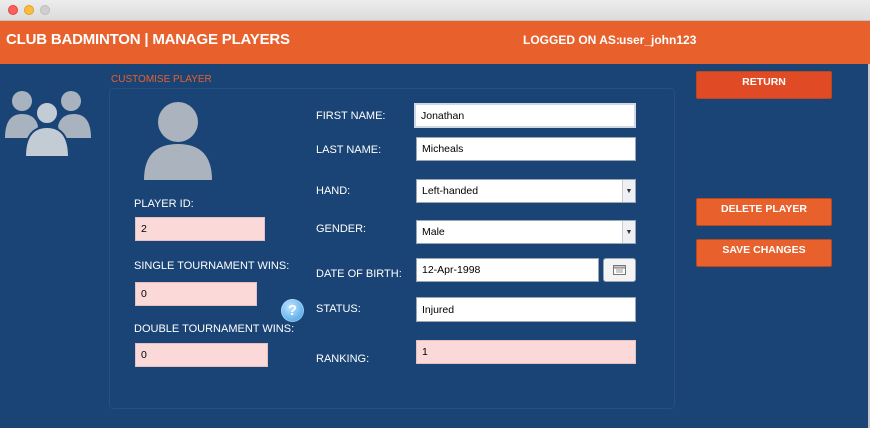  What do you see at coordinates (45, 10) in the screenshot?
I see `zoom-window-button` at bounding box center [45, 10].